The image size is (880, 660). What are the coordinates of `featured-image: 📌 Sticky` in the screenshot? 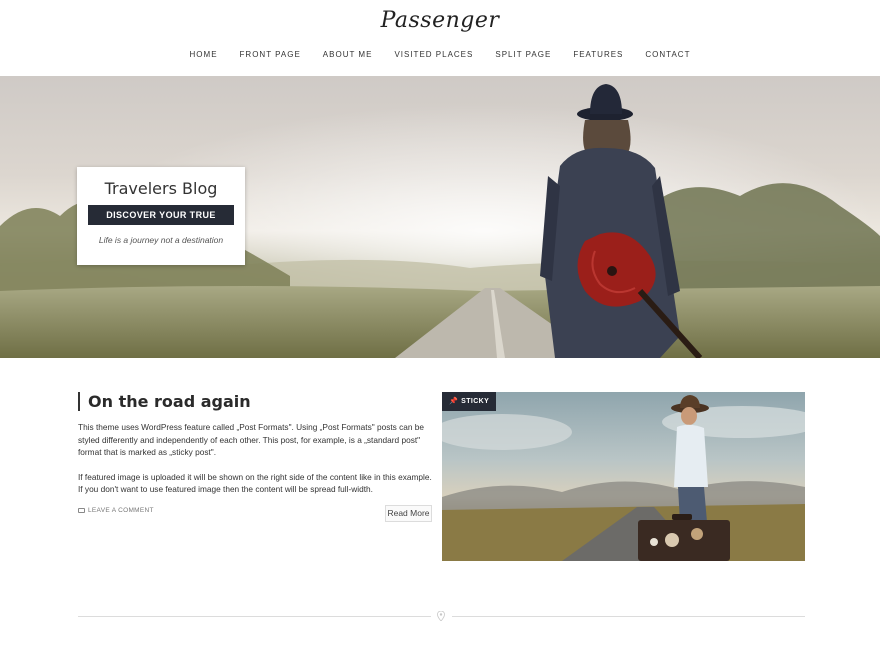 It's located at (623, 476).